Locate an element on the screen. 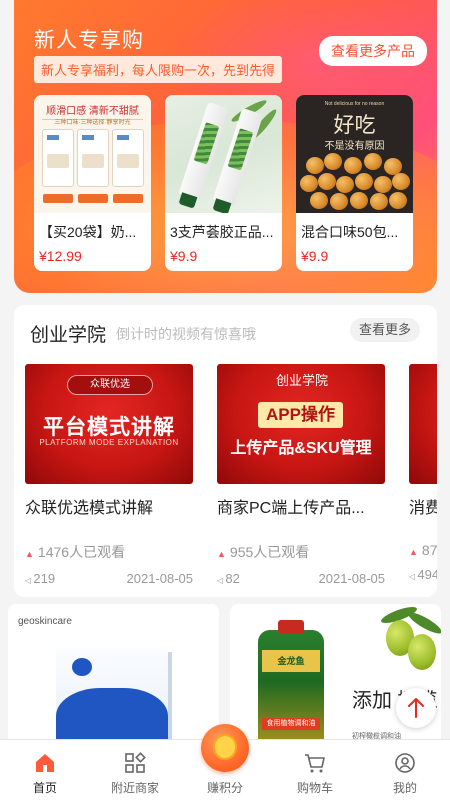 This screenshot has height=800, width=450. promo-title: 新人专享购 is located at coordinates (89, 40).